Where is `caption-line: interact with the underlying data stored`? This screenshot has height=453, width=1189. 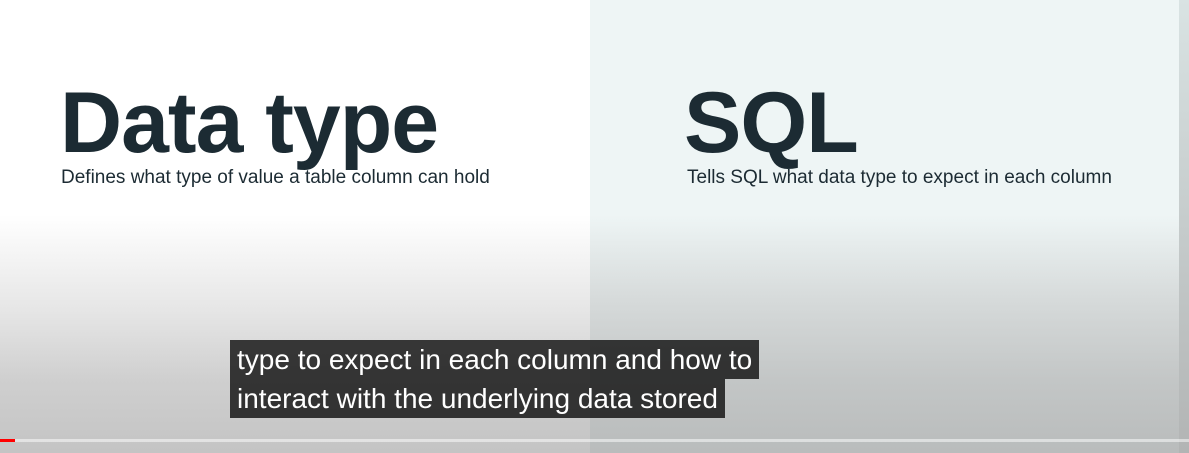
caption-line: interact with the underlying data stored is located at coordinates (477, 398).